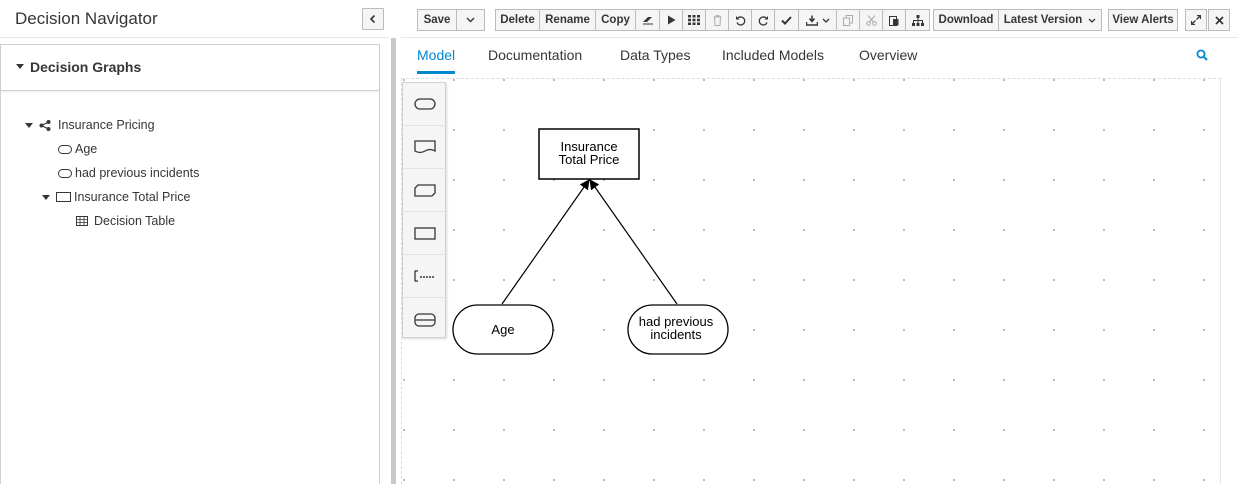  I want to click on input-data-node-age: Age, so click(503, 329).